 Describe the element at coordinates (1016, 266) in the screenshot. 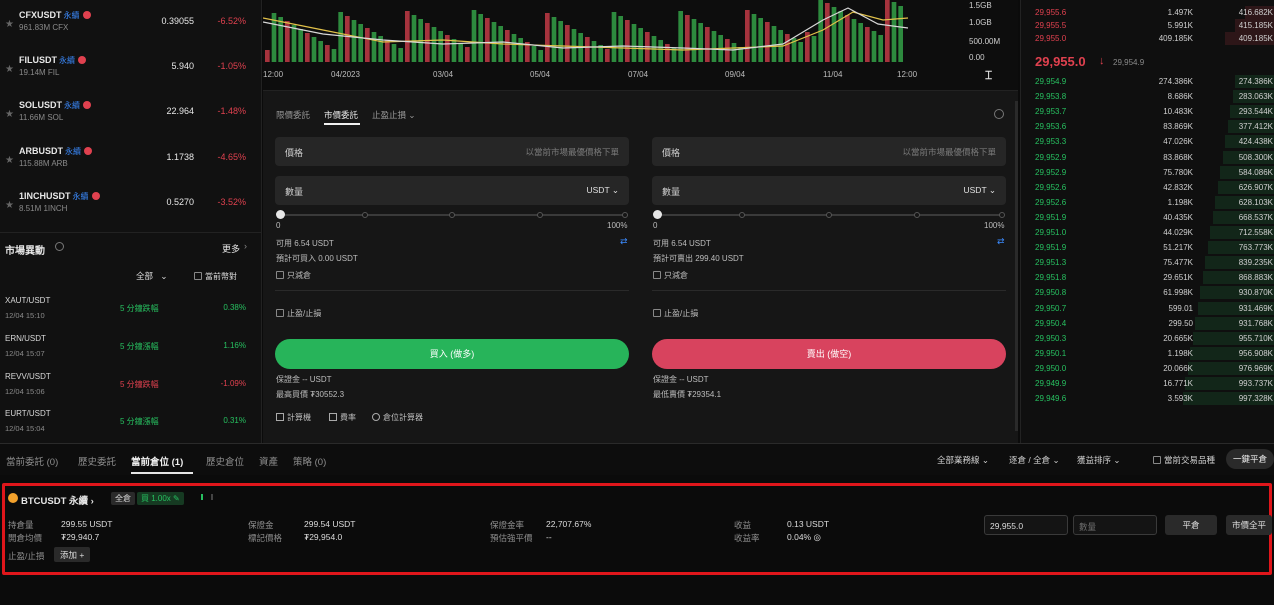

I see `scrollbar` at that location.